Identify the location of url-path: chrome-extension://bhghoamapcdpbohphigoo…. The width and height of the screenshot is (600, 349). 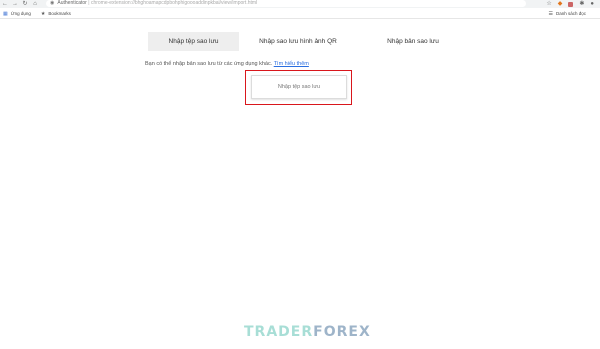
(174, 3).